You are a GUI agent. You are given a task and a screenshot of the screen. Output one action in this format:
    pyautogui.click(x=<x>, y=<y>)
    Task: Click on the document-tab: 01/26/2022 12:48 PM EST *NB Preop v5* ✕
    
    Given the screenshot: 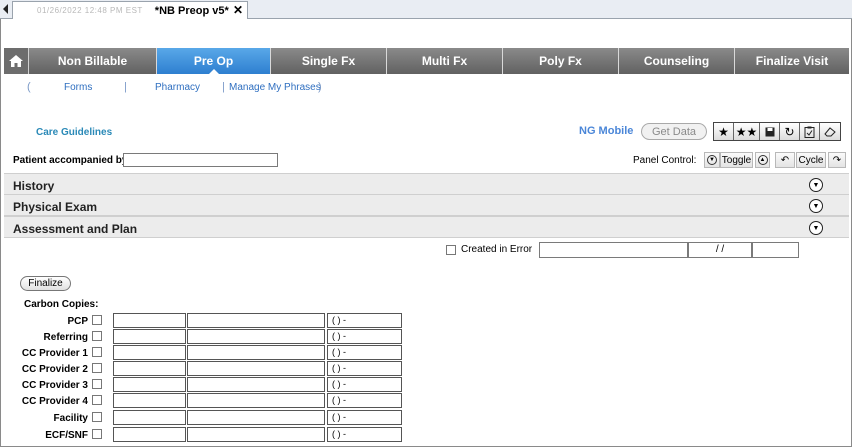 What is the action you would take?
    pyautogui.click(x=130, y=10)
    